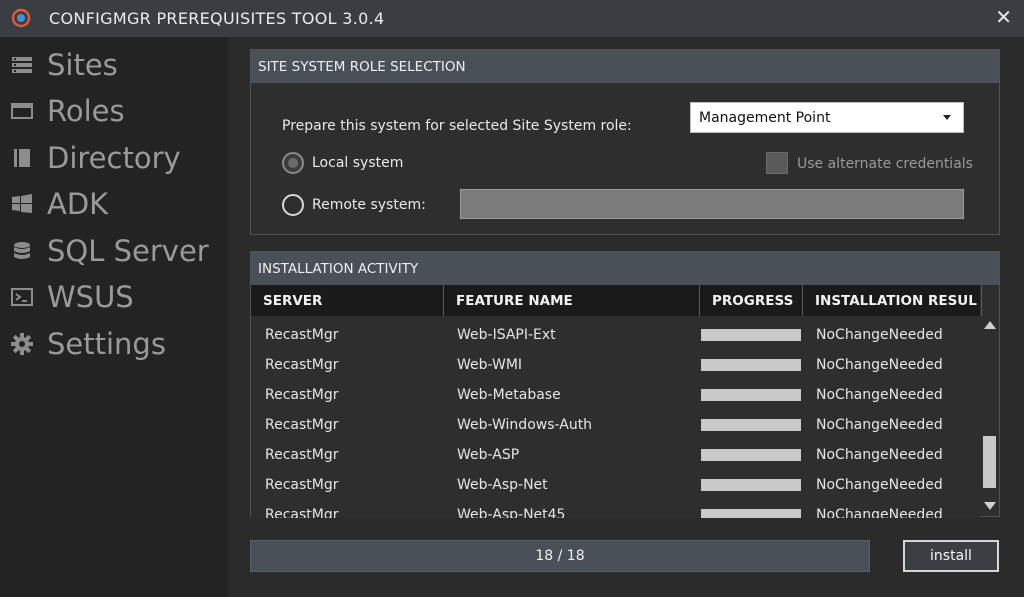  Describe the element at coordinates (506, 335) in the screenshot. I see `cell-feature-name: Web-ISAPI-Ext` at that location.